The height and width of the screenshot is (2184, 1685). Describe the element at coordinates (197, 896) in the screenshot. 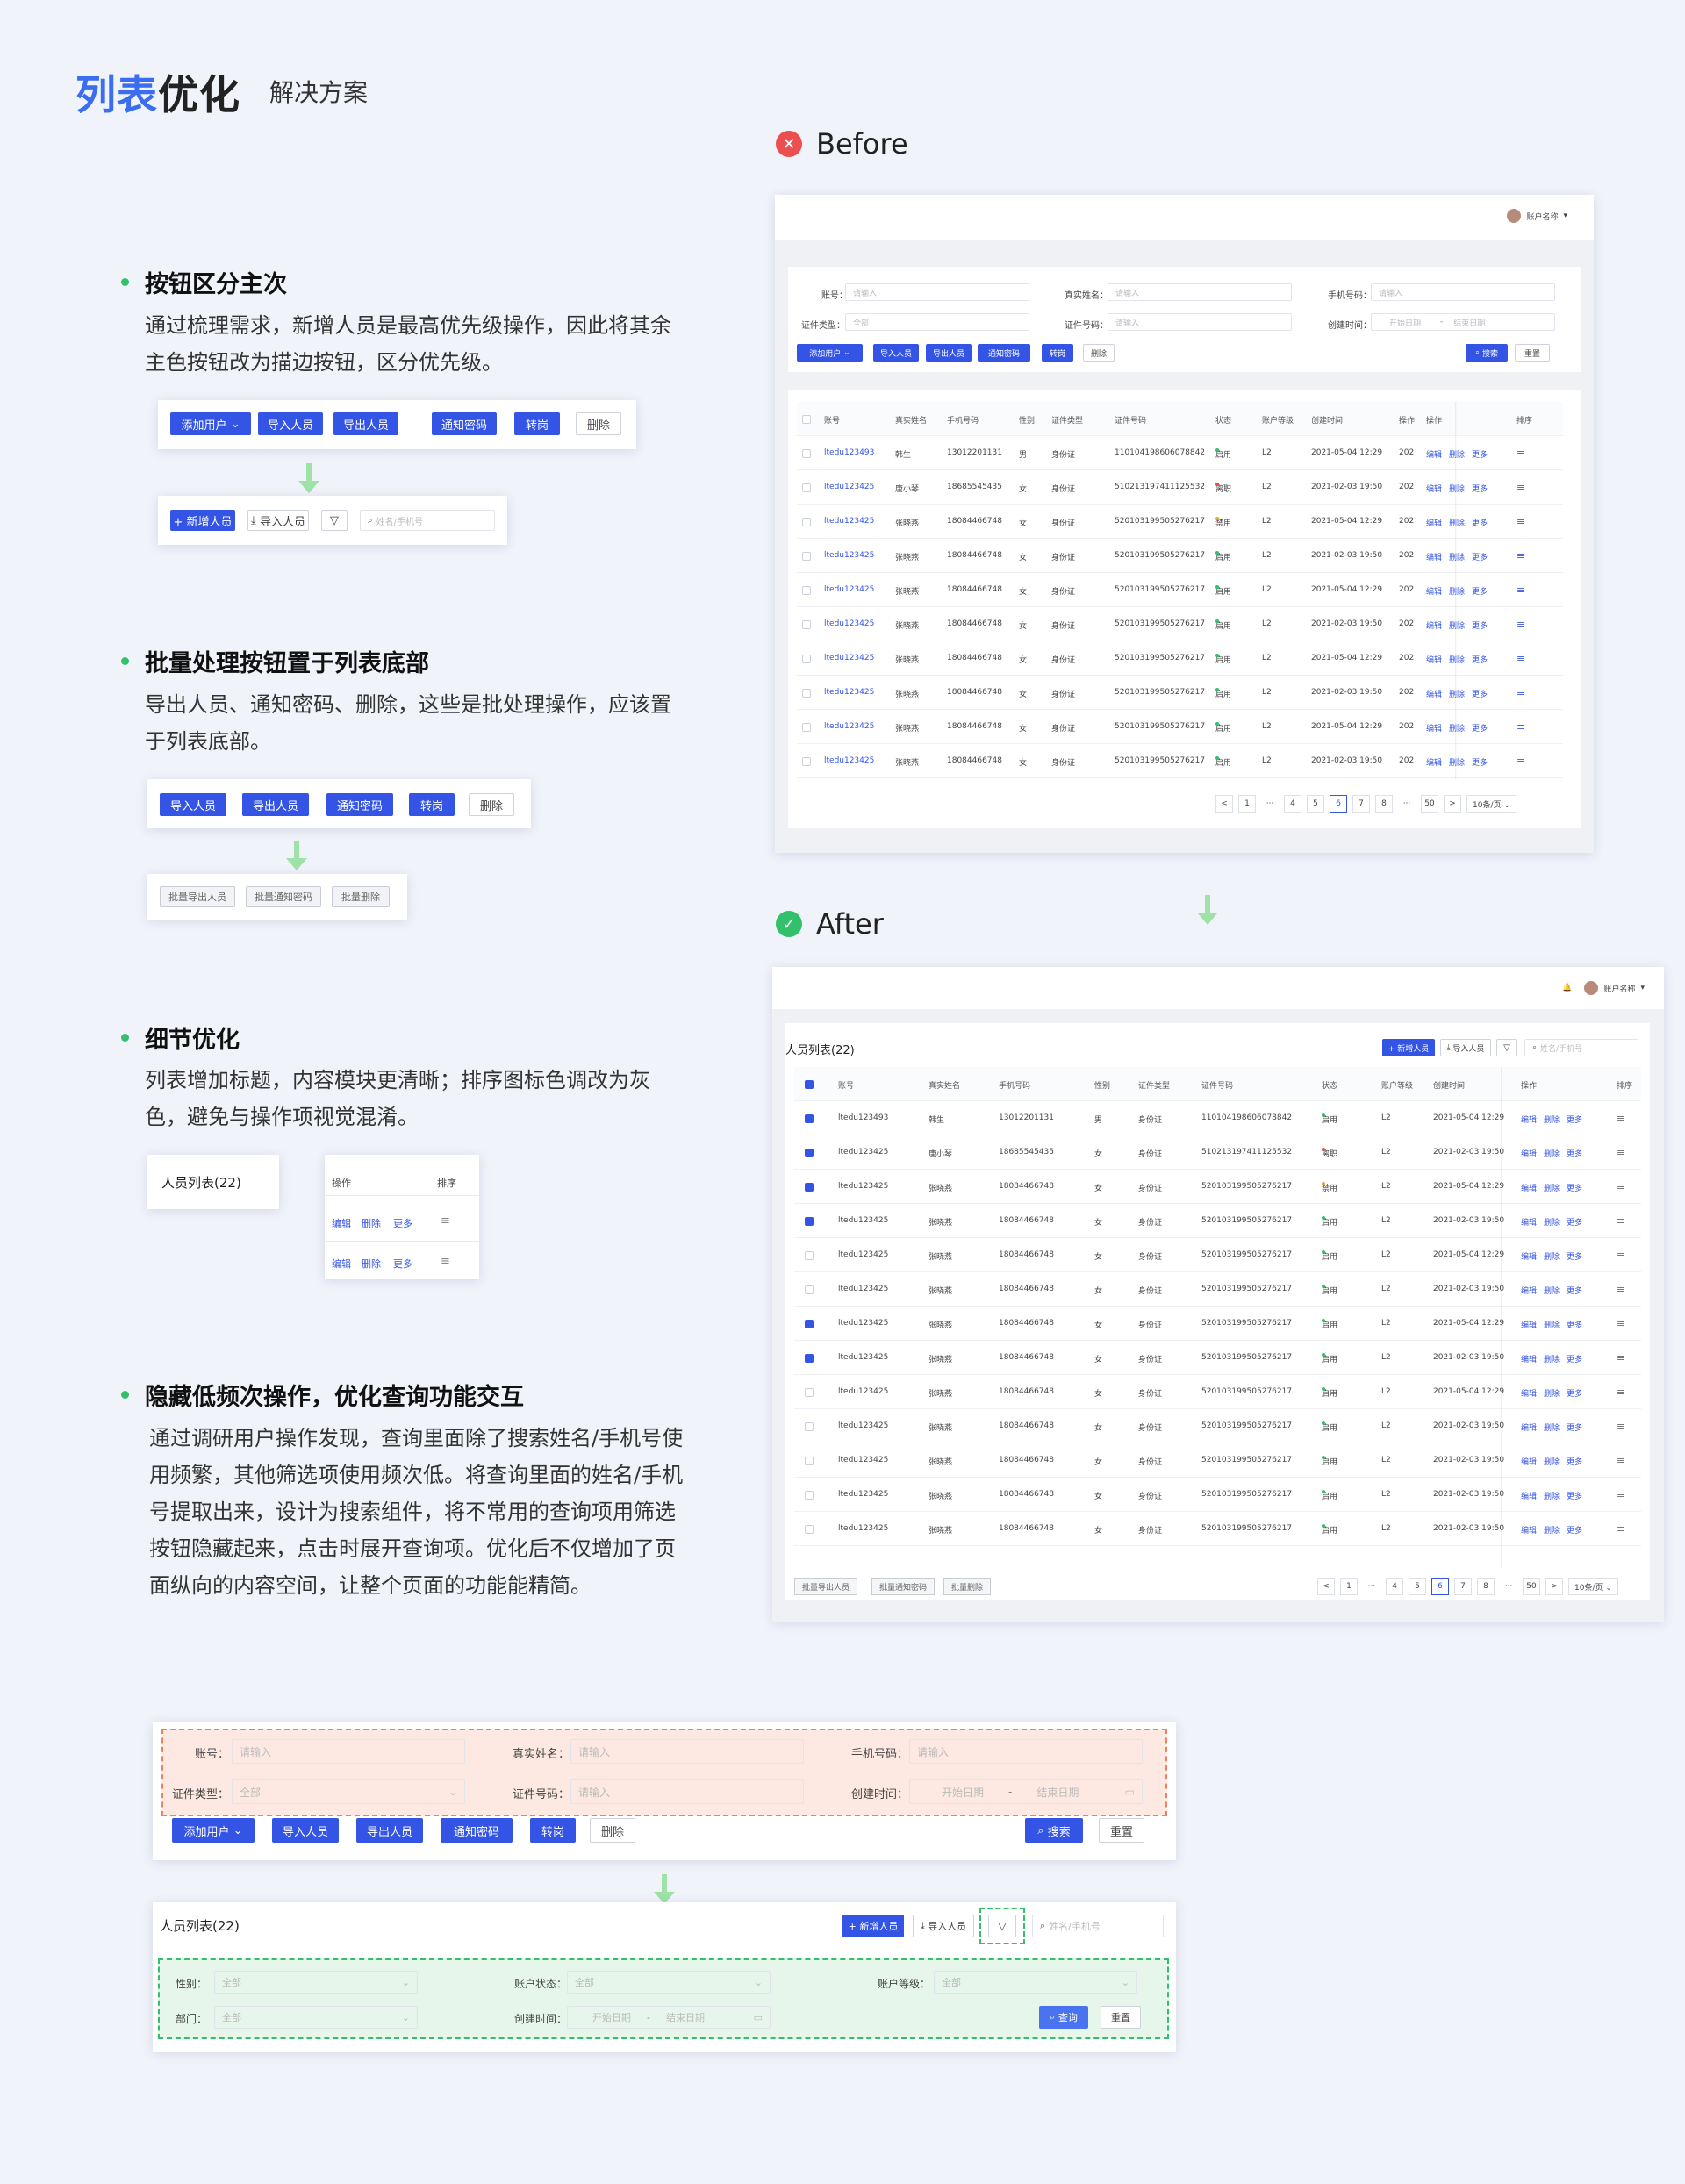

I see `batch-export-button: 批量导出人员` at that location.